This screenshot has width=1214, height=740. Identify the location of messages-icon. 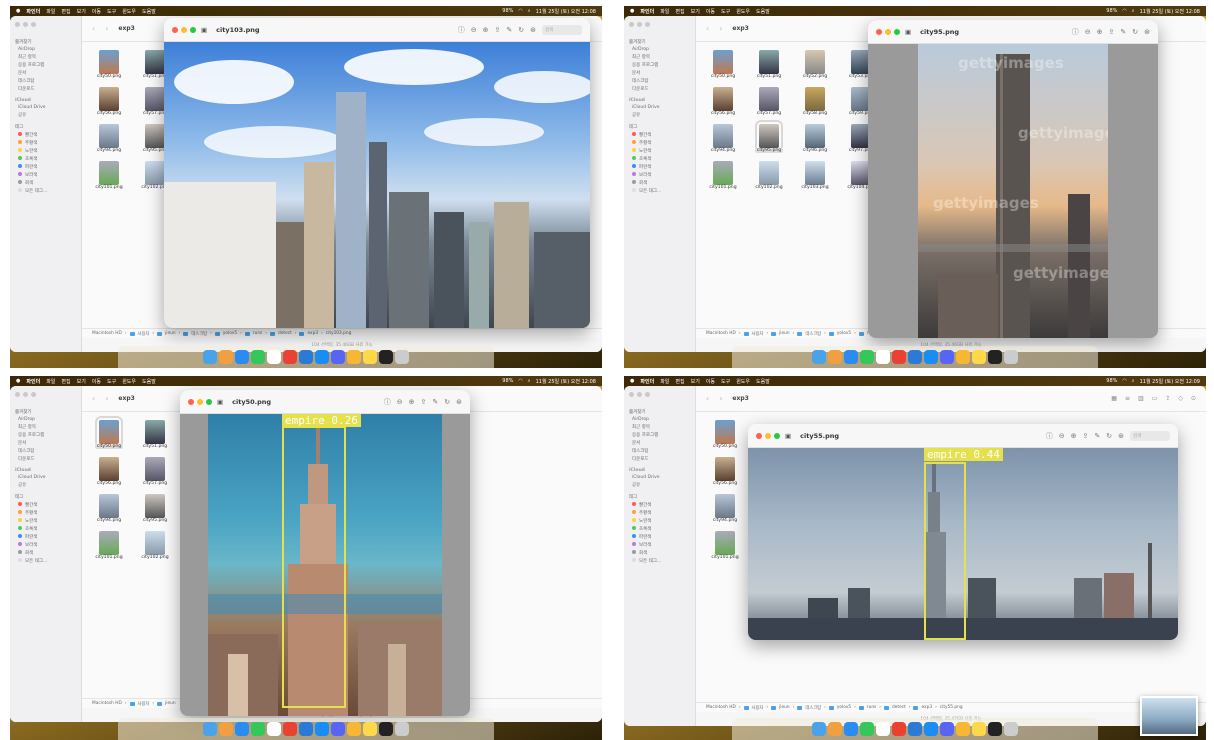
(867, 357).